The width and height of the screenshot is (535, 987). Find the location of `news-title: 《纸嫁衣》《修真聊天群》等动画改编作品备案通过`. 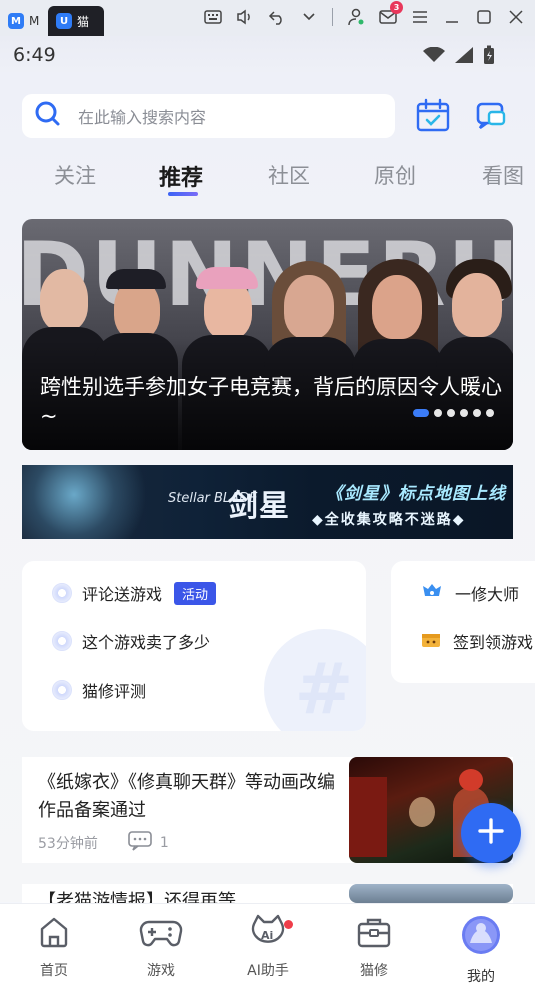

news-title: 《纸嫁衣》《修真聊天群》等动画改编作品备案通过 is located at coordinates (186, 796).